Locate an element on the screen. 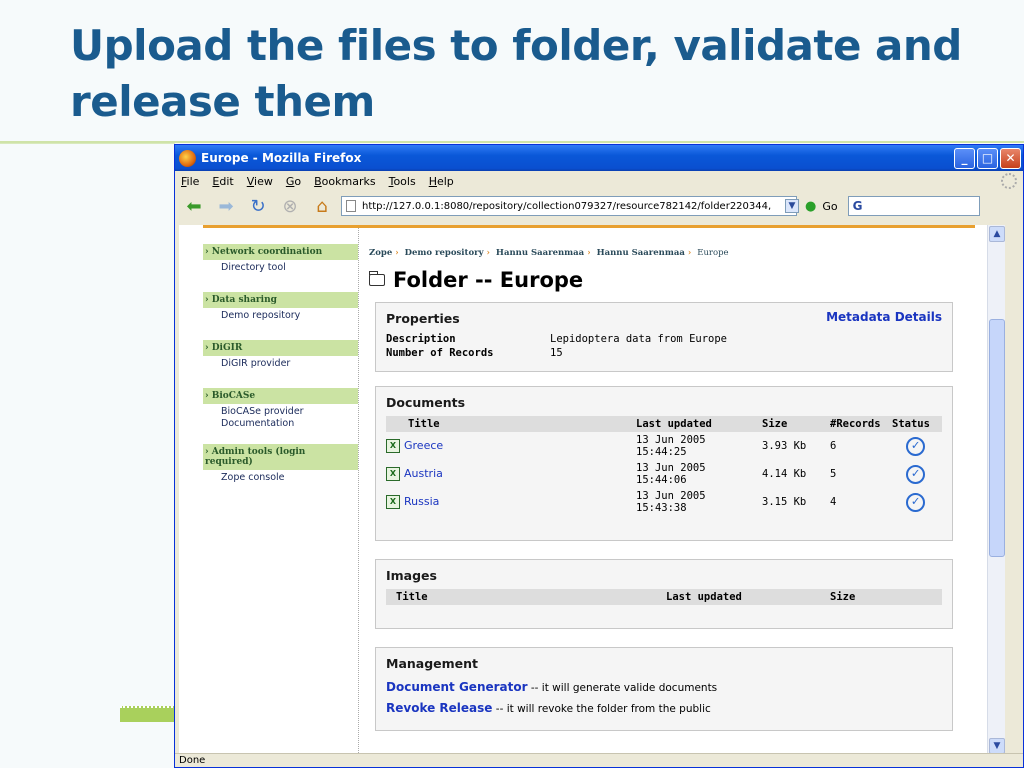 The width and height of the screenshot is (1024, 768). records-value: 15 is located at coordinates (556, 353).